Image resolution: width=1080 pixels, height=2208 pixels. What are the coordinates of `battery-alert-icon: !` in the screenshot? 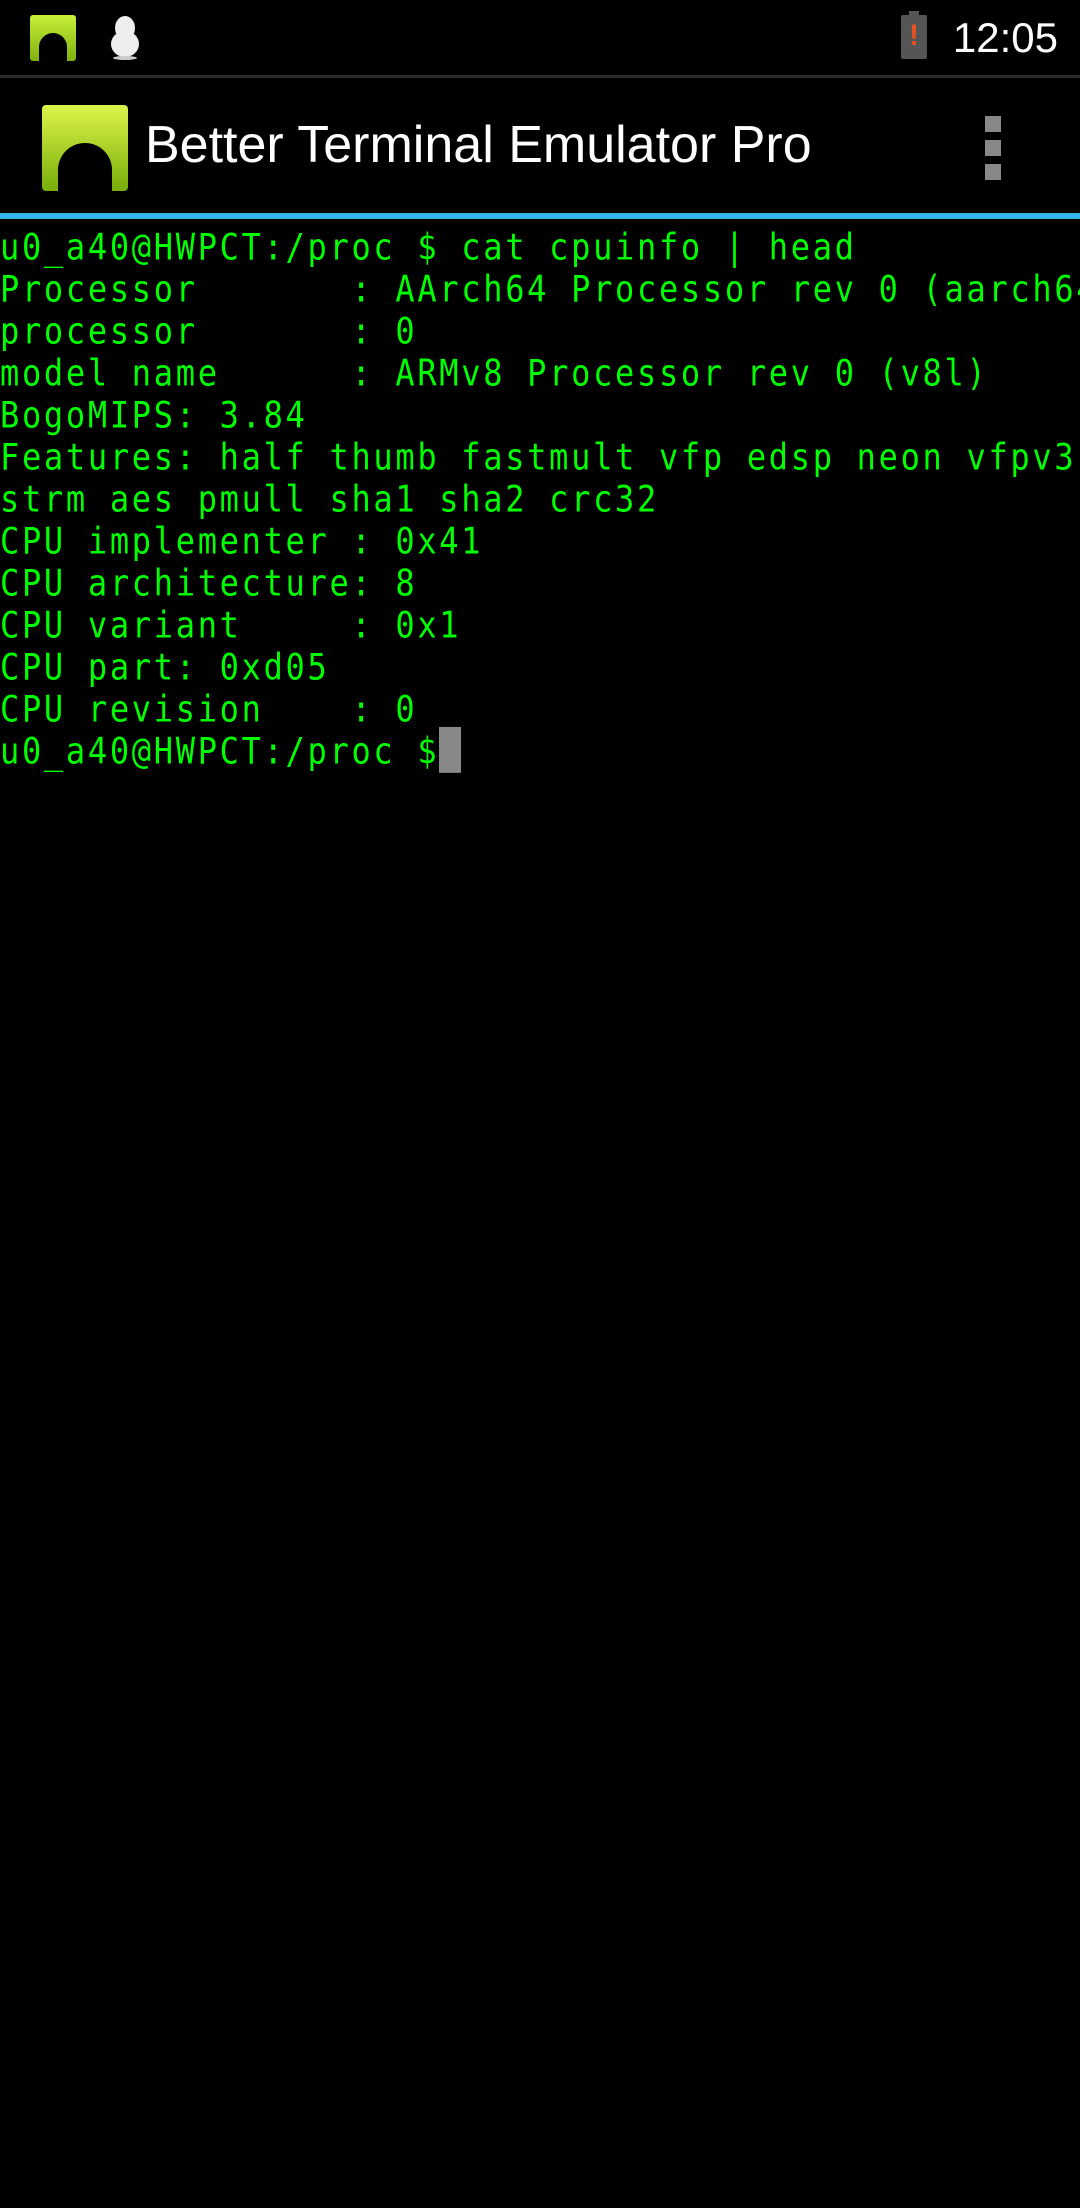 It's located at (914, 35).